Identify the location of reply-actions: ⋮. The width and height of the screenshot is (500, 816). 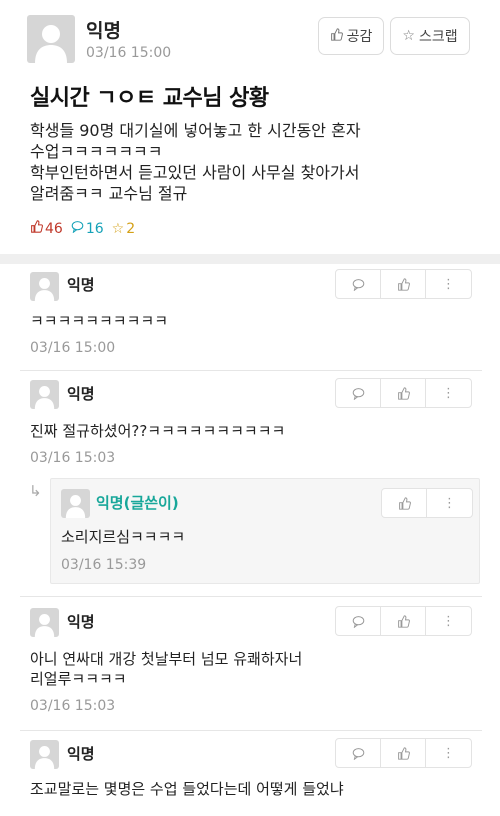
(427, 503).